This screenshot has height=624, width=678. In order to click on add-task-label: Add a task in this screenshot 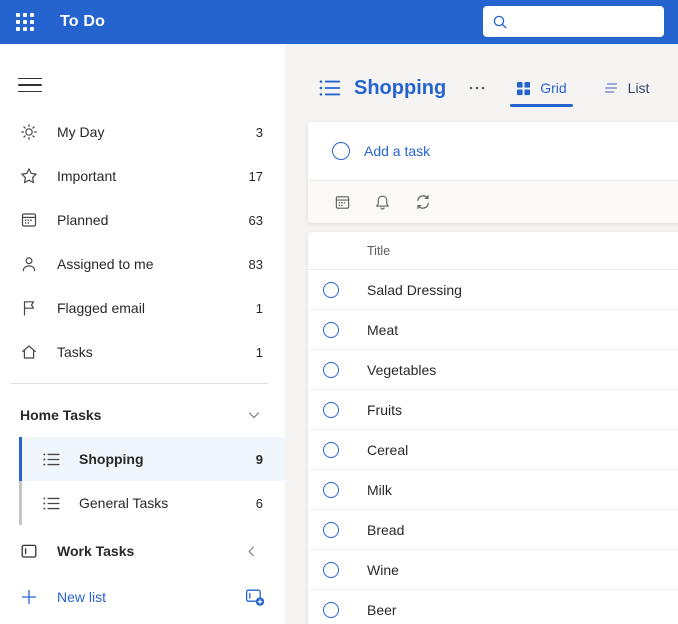, I will do `click(397, 151)`.